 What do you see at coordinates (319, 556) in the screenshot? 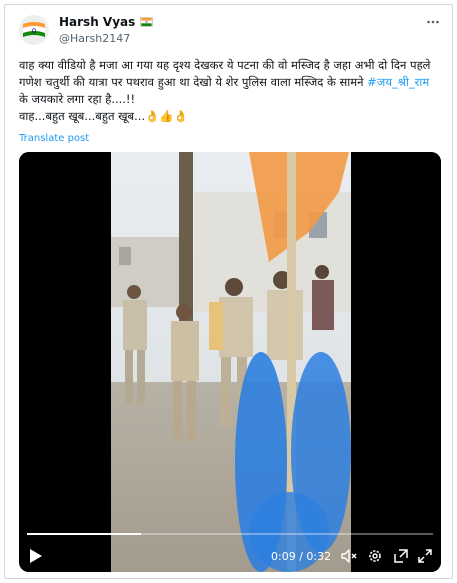
I see `video-duration: 0:32` at bounding box center [319, 556].